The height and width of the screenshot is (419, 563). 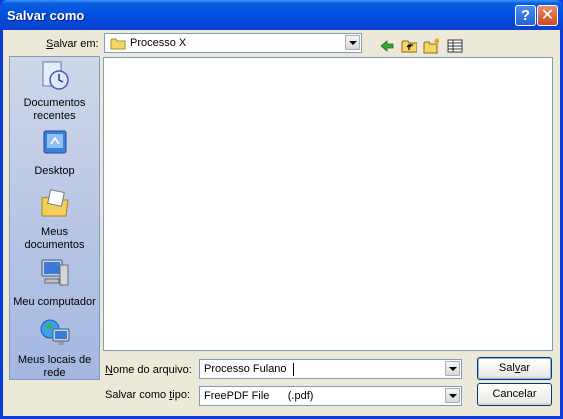 I want to click on my-computer-icon, so click(x=55, y=272).